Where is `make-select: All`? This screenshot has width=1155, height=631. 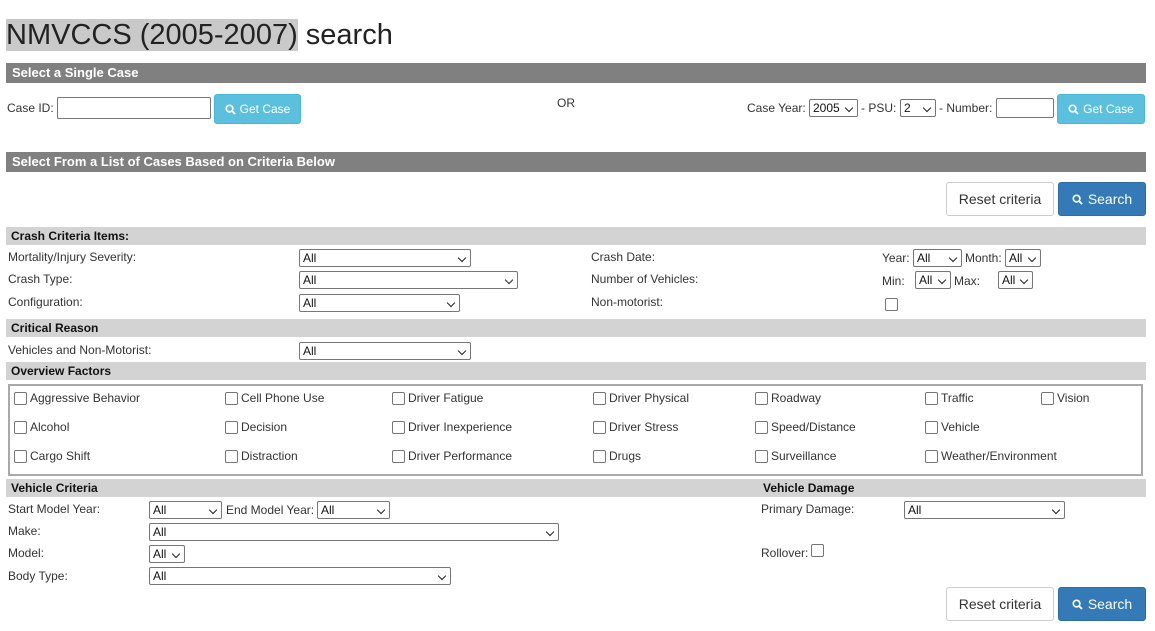 make-select: All is located at coordinates (354, 532).